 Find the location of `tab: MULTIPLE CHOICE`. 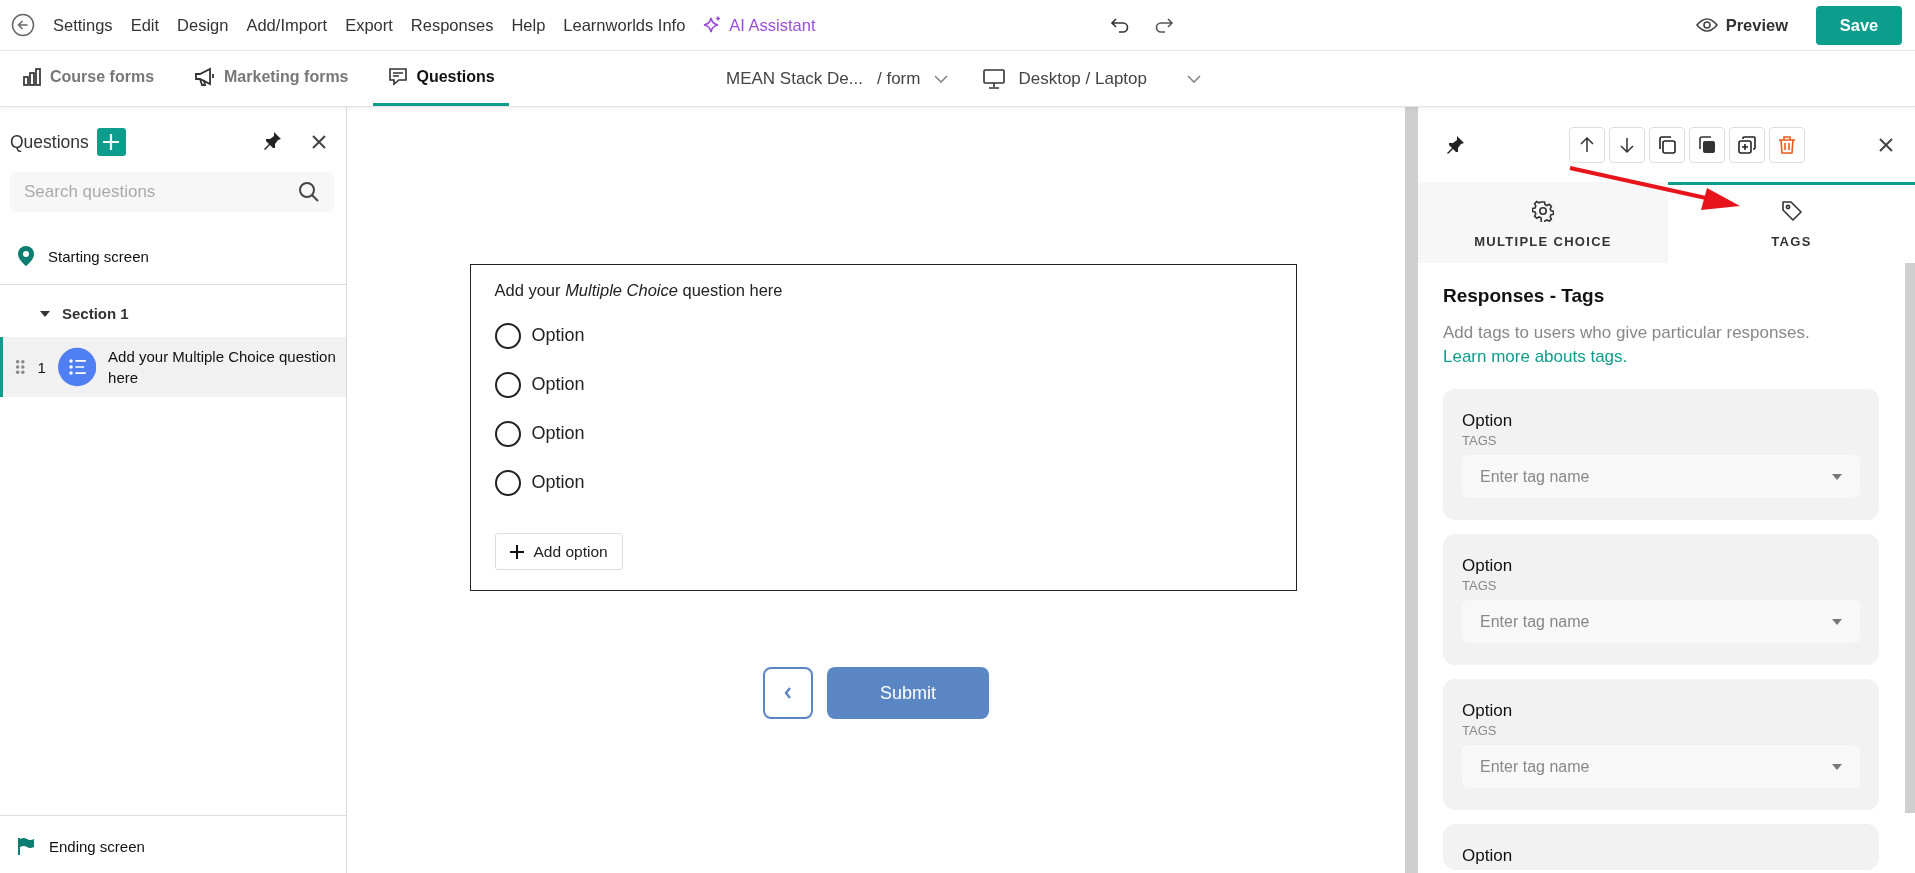

tab: MULTIPLE CHOICE is located at coordinates (1543, 222).